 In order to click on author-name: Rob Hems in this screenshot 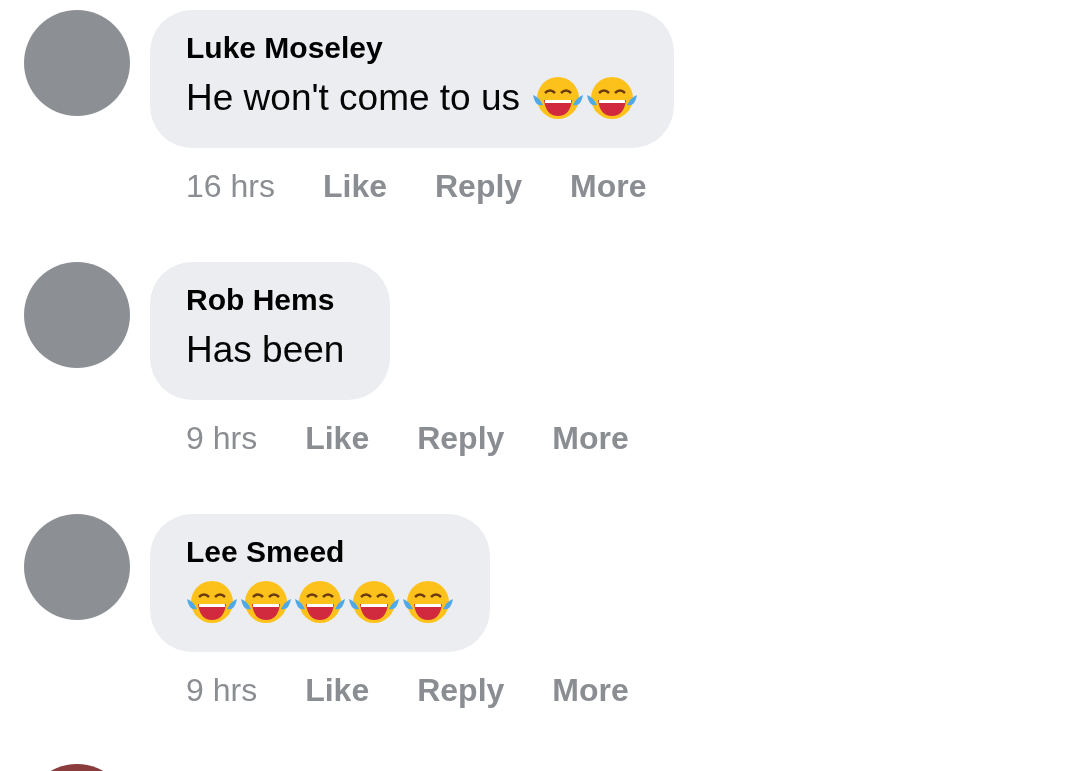, I will do `click(270, 300)`.